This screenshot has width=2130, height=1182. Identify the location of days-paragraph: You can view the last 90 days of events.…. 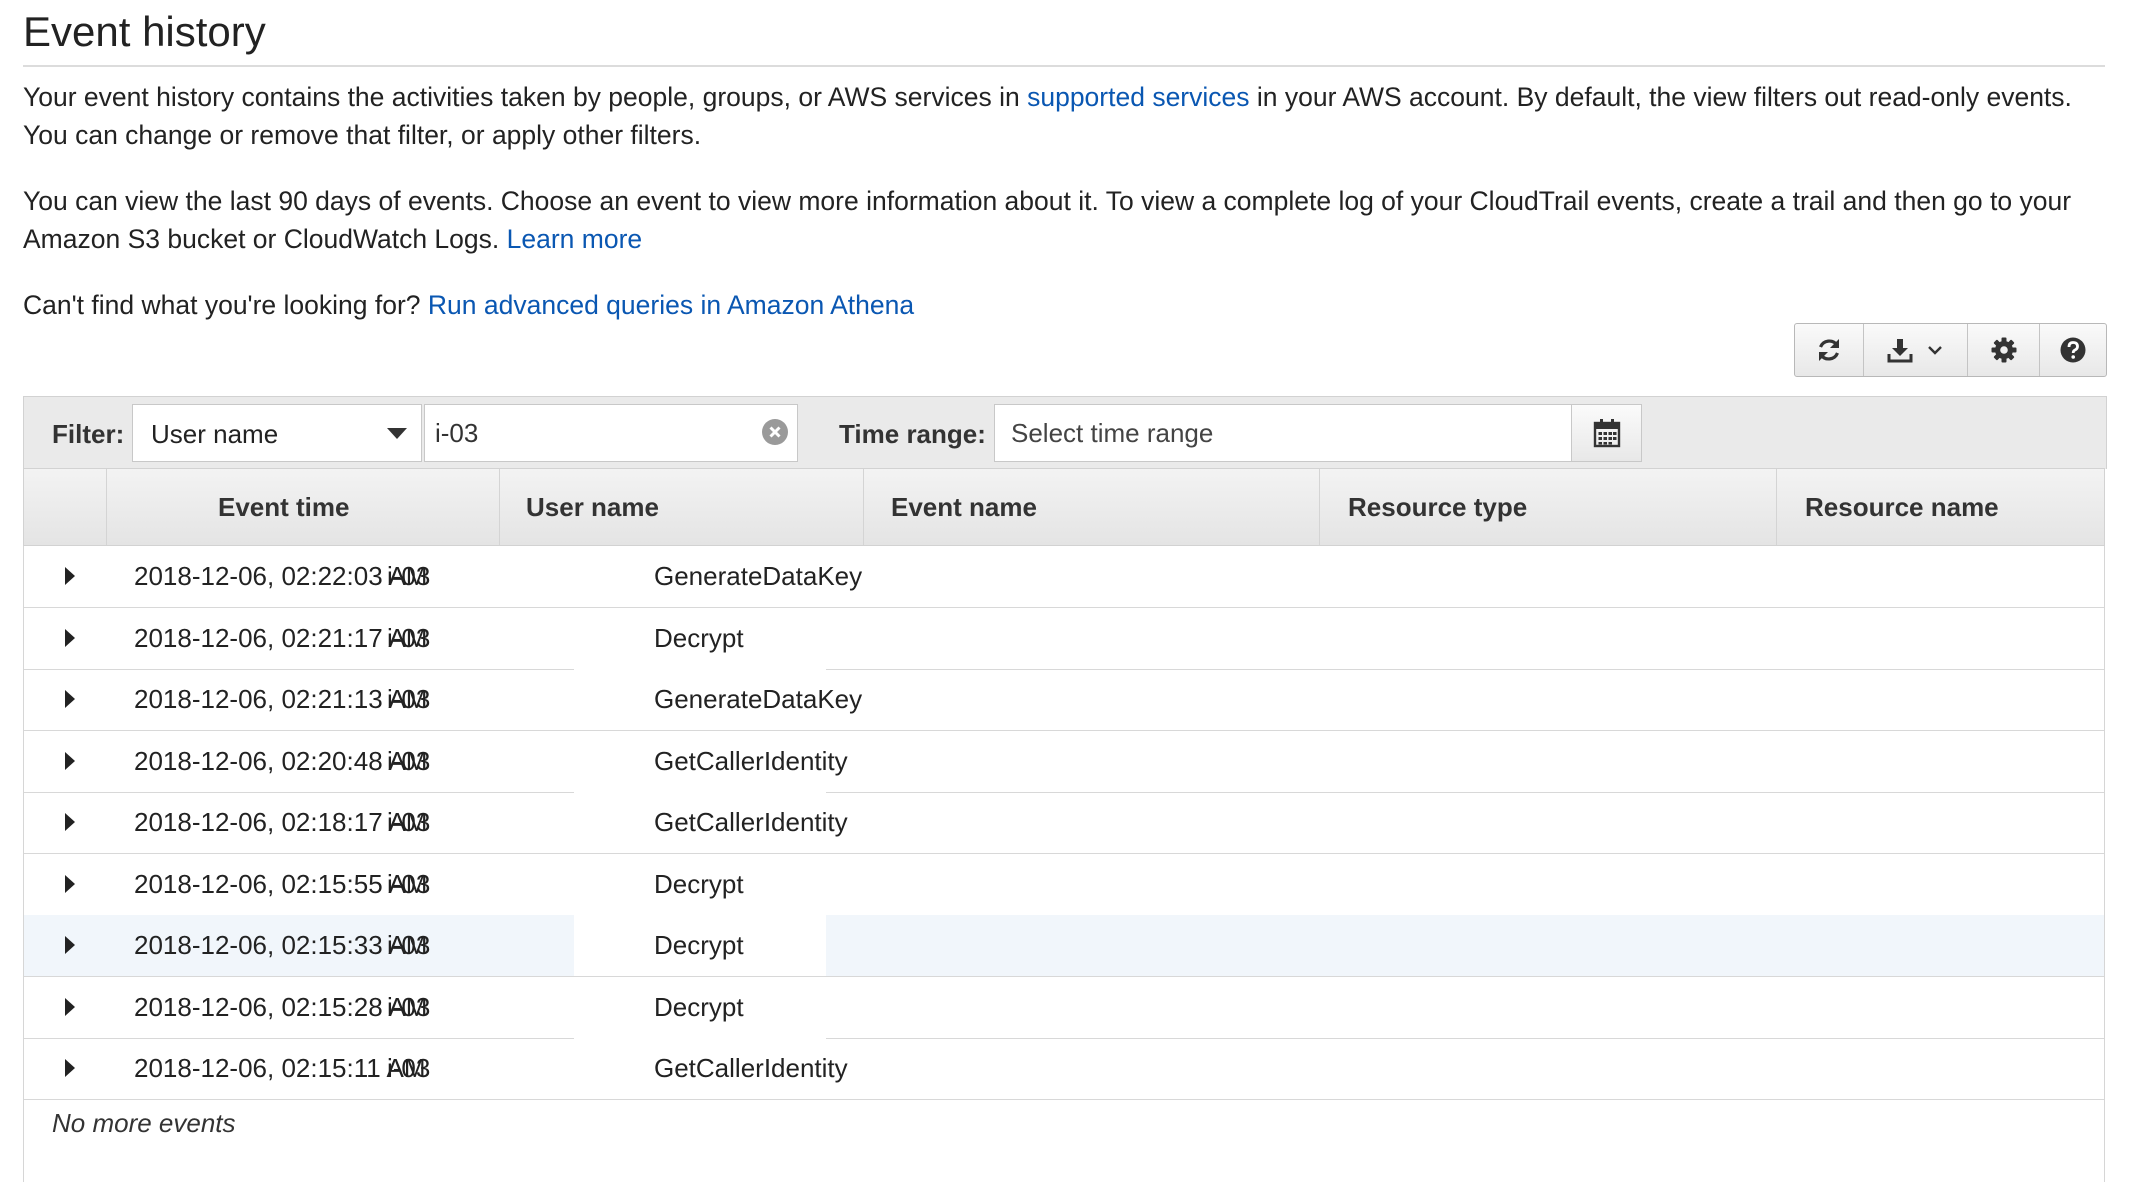
(1068, 220).